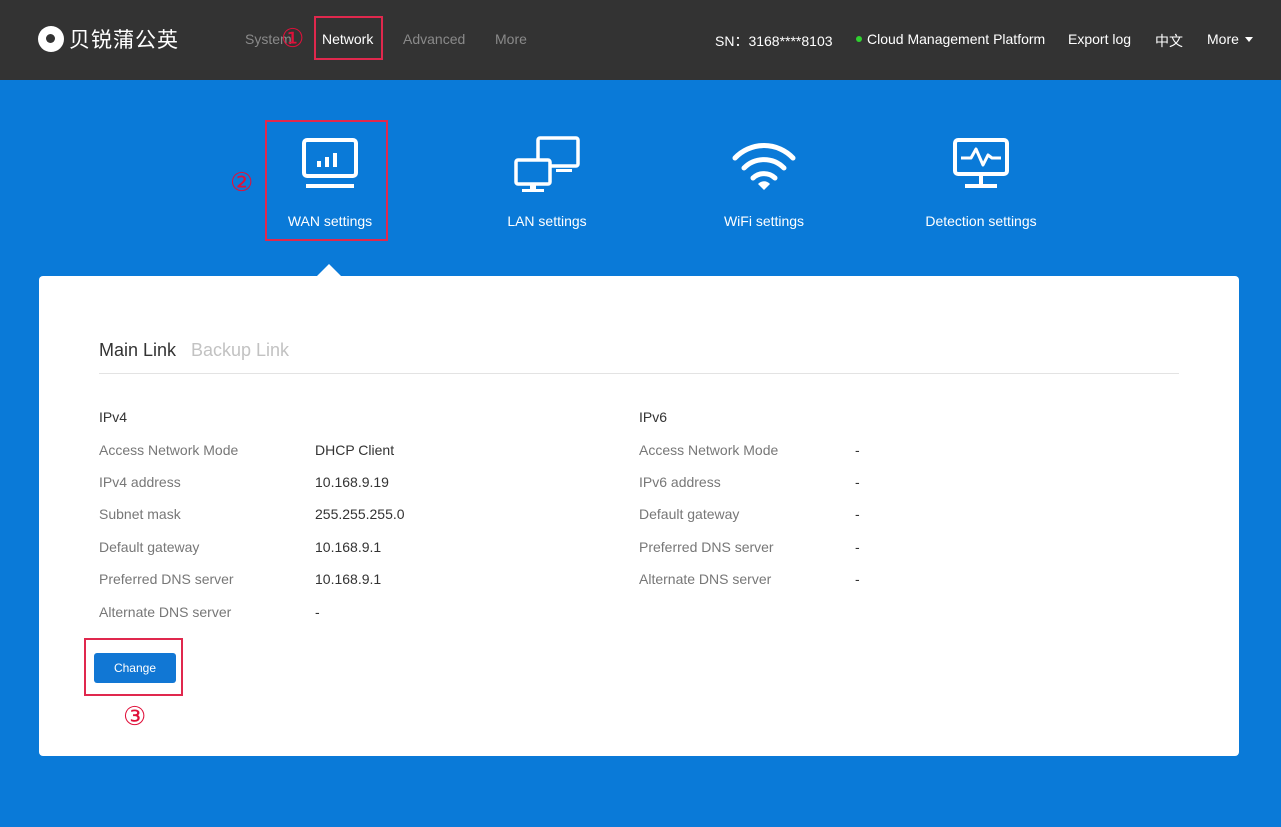  I want to click on ipv4-value-address: 10.168.9.19, so click(352, 482).